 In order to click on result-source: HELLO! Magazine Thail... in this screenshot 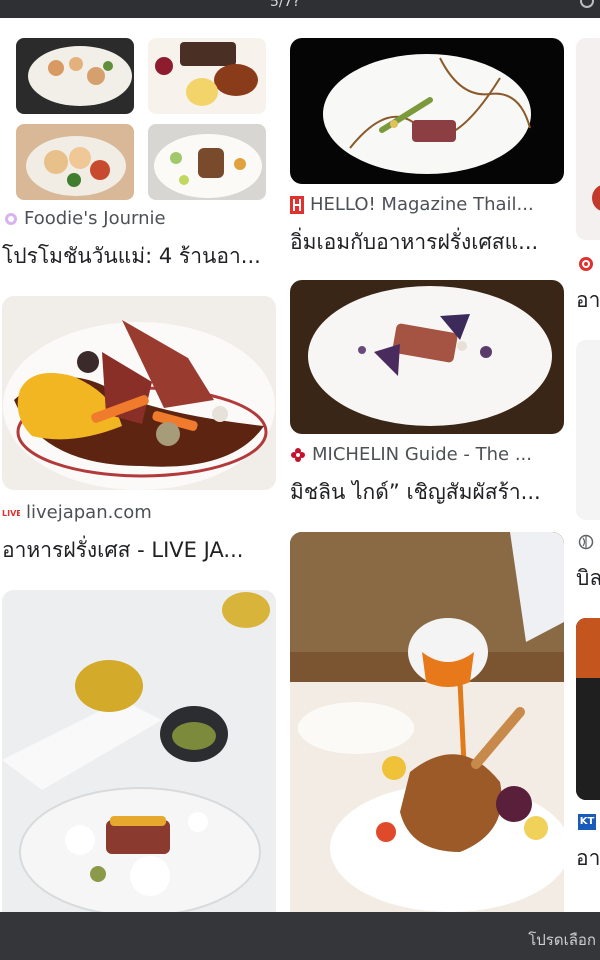, I will do `click(427, 204)`.